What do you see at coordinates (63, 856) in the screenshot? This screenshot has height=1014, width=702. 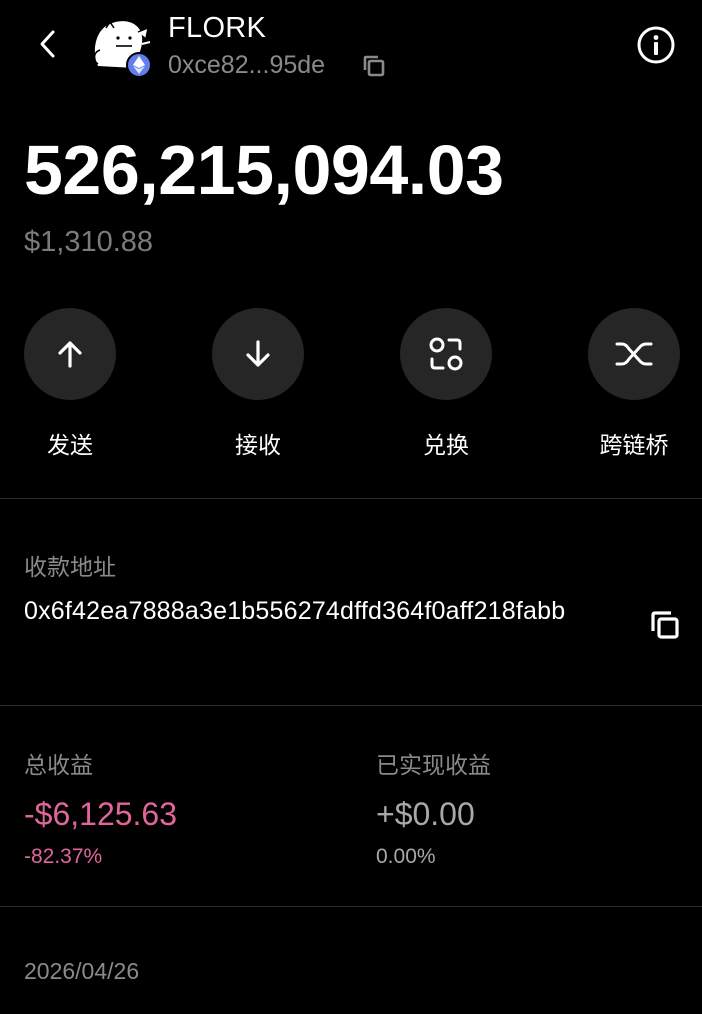 I see `total-pnl-percent: -82.37%` at bounding box center [63, 856].